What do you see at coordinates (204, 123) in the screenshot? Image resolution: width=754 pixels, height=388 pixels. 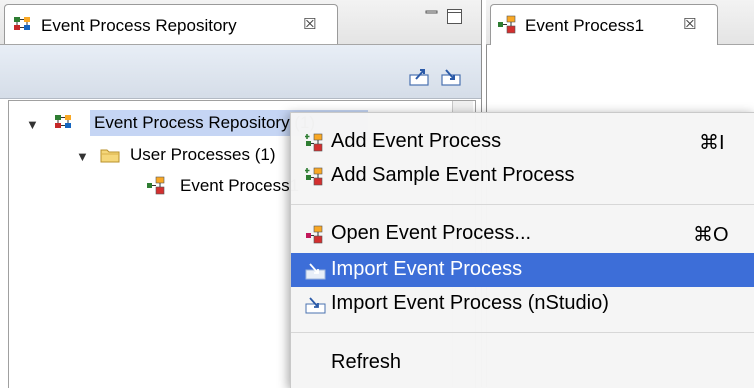 I see `tree-item-repository: Event Process Repository (1)` at bounding box center [204, 123].